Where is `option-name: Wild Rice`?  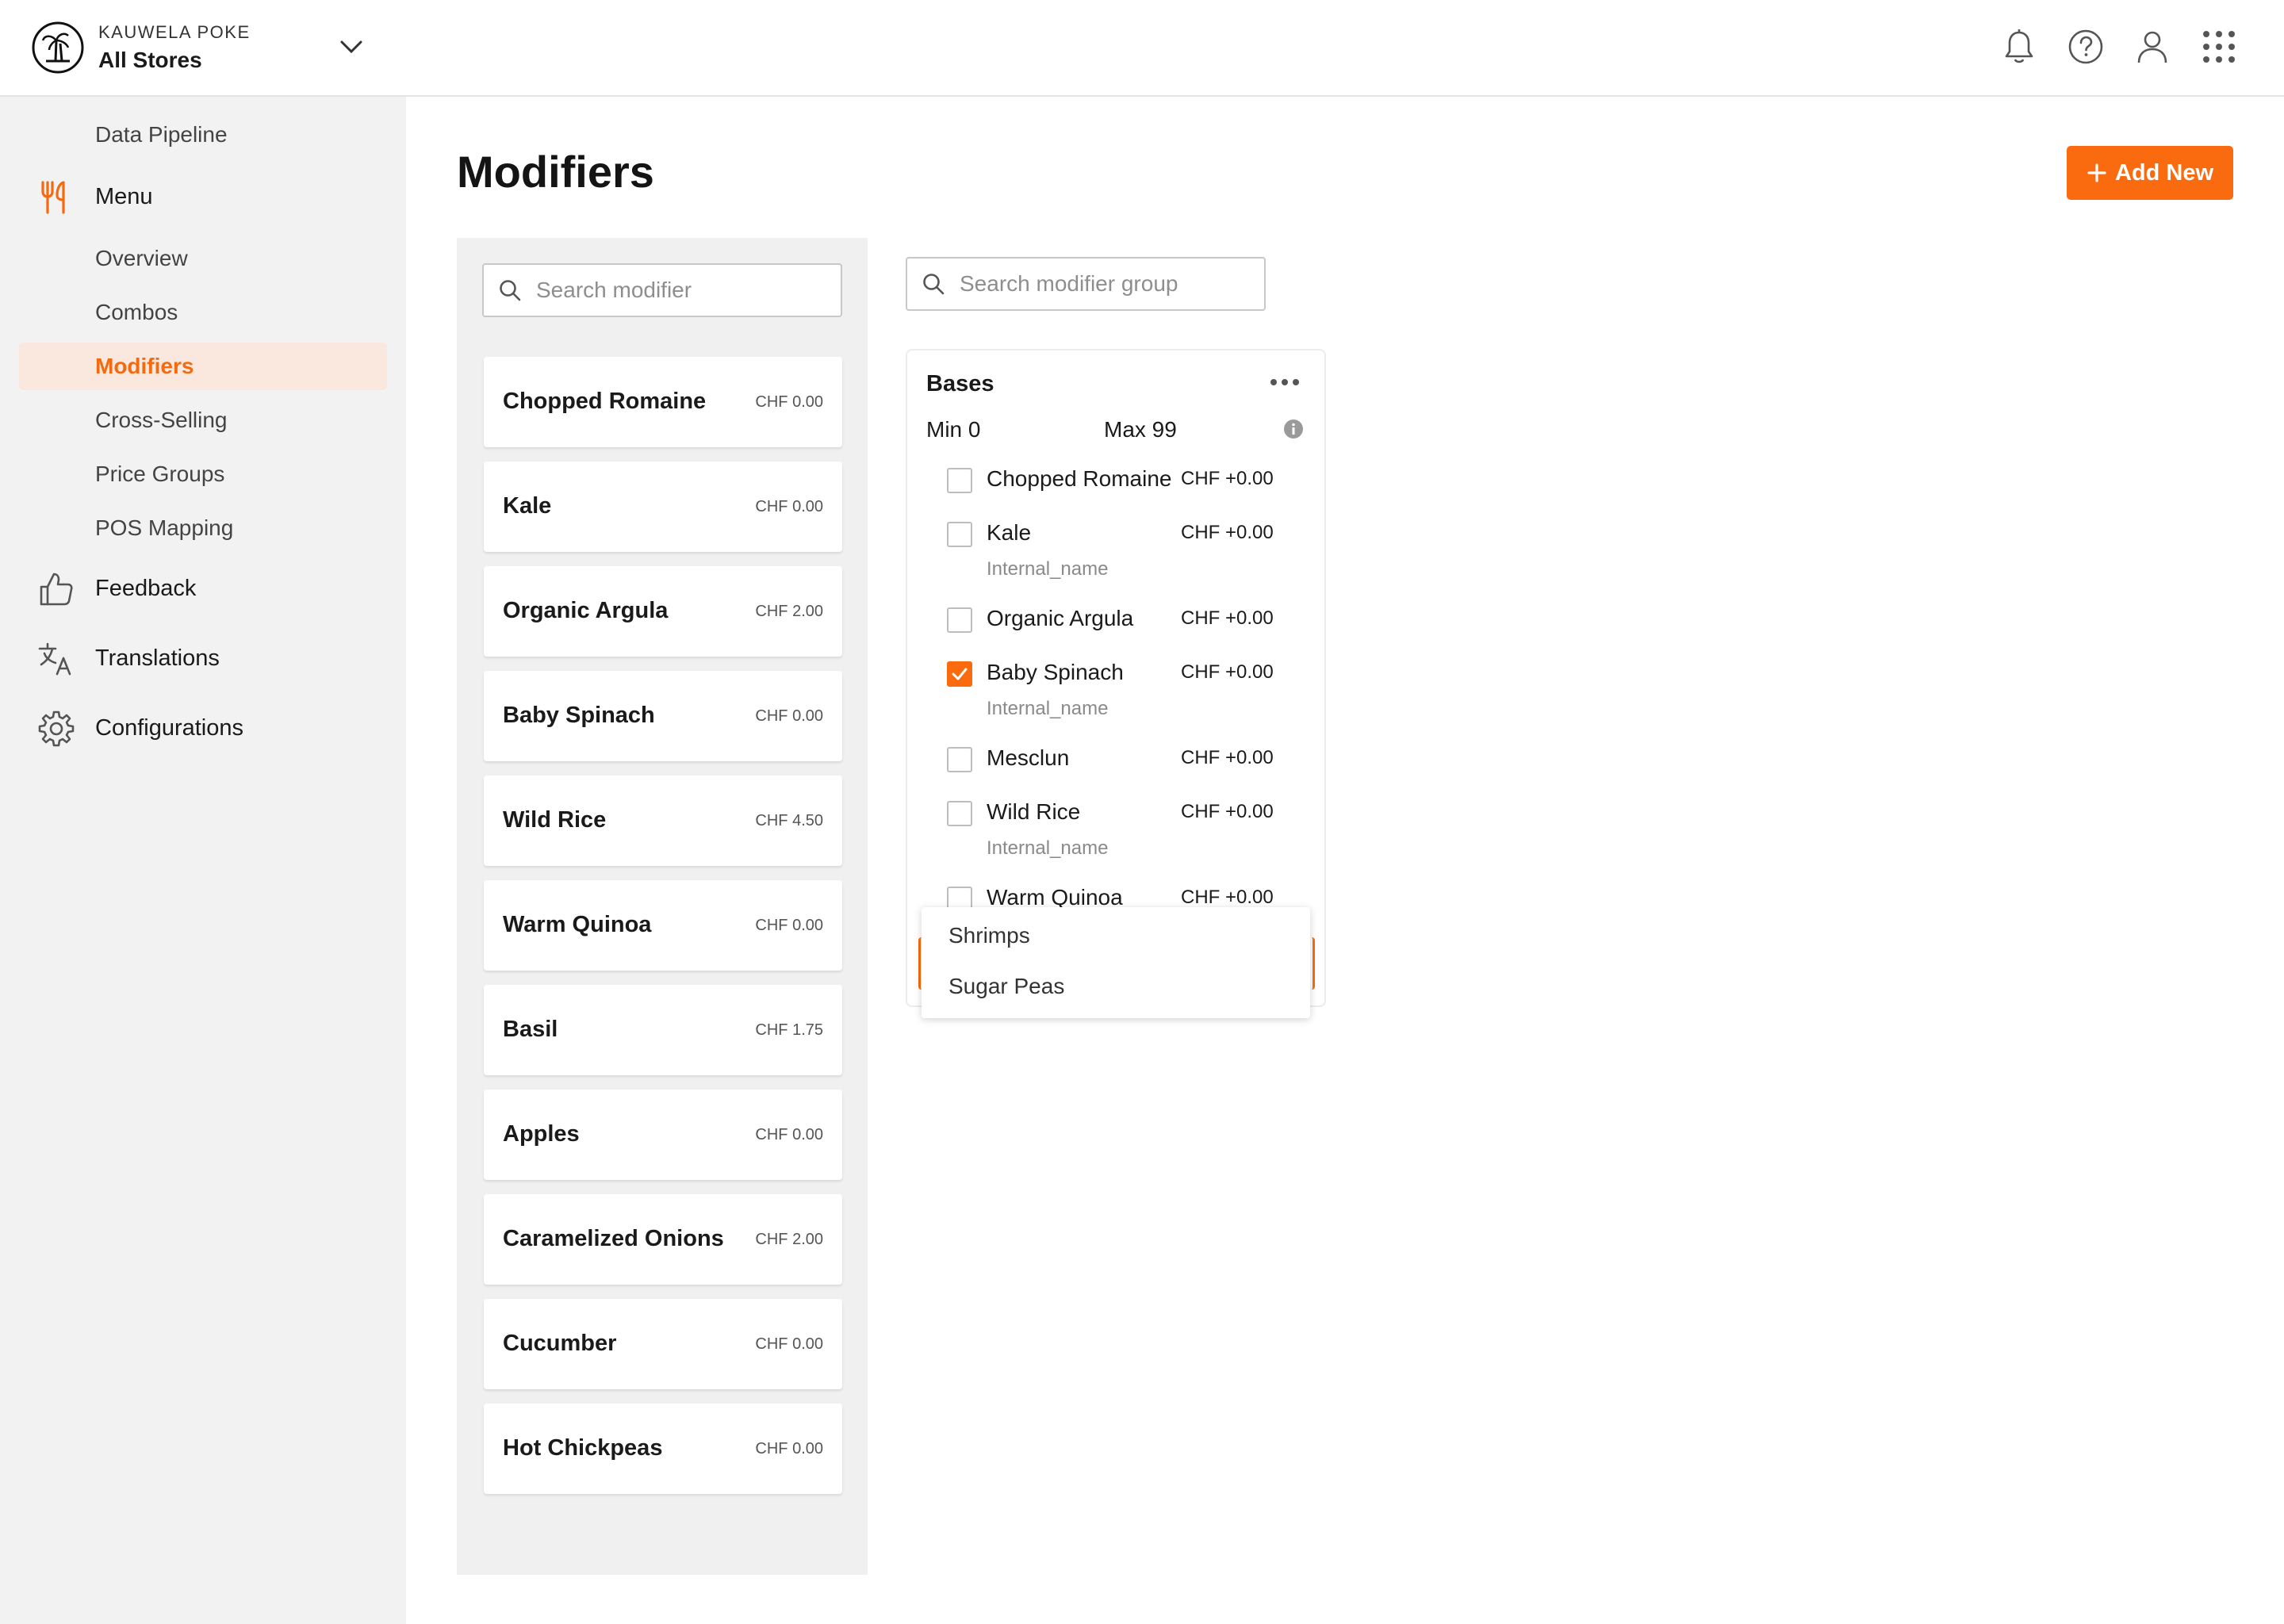 option-name: Wild Rice is located at coordinates (1034, 811).